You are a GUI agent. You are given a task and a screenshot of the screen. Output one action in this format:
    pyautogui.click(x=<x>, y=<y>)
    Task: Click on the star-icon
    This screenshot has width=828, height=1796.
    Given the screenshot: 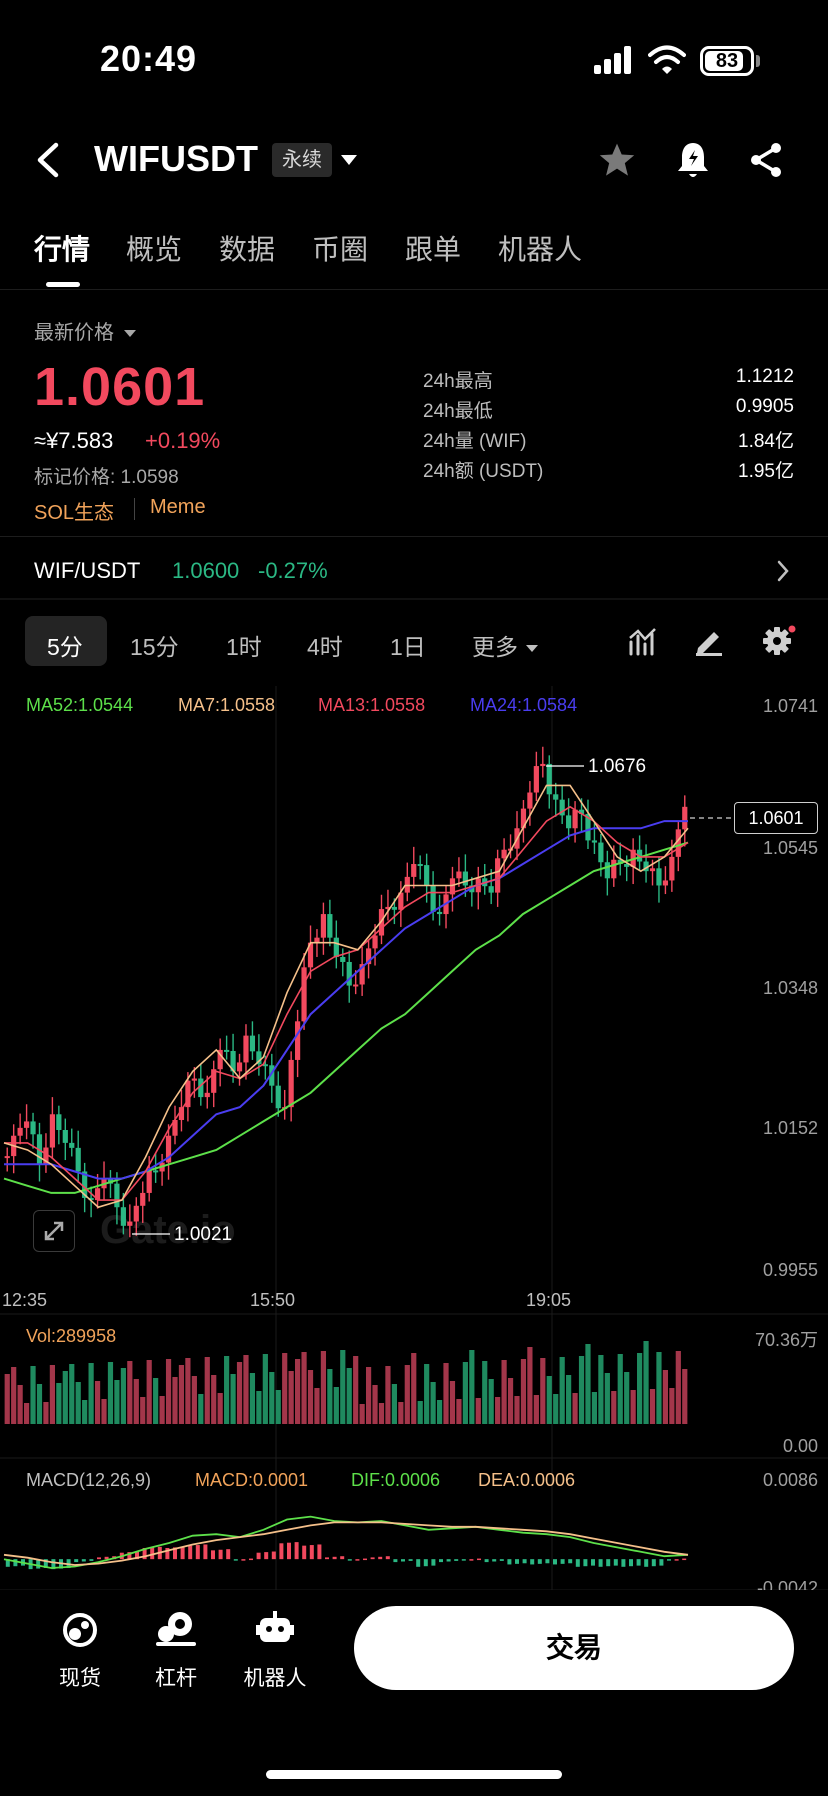 What is the action you would take?
    pyautogui.click(x=617, y=160)
    